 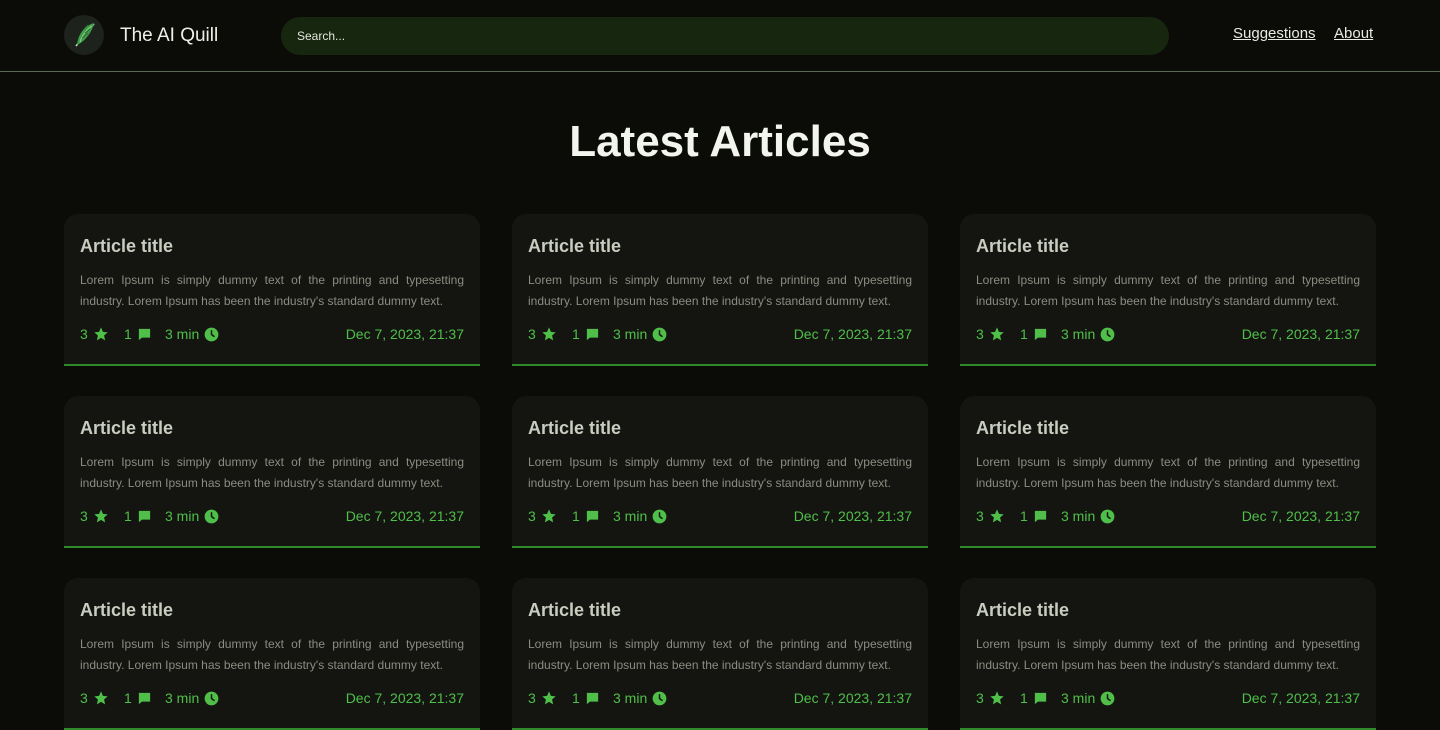 What do you see at coordinates (725, 36) in the screenshot?
I see `search-input` at bounding box center [725, 36].